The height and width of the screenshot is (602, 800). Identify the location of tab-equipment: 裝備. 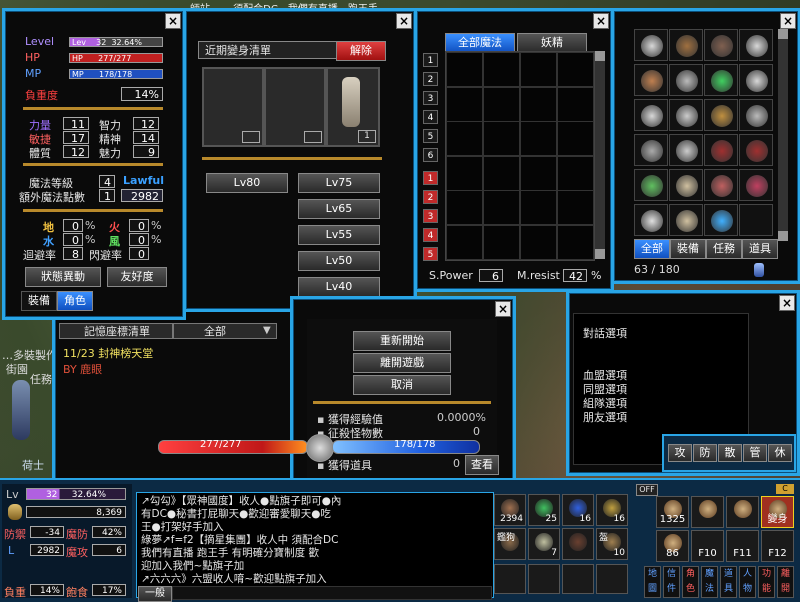
(39, 301).